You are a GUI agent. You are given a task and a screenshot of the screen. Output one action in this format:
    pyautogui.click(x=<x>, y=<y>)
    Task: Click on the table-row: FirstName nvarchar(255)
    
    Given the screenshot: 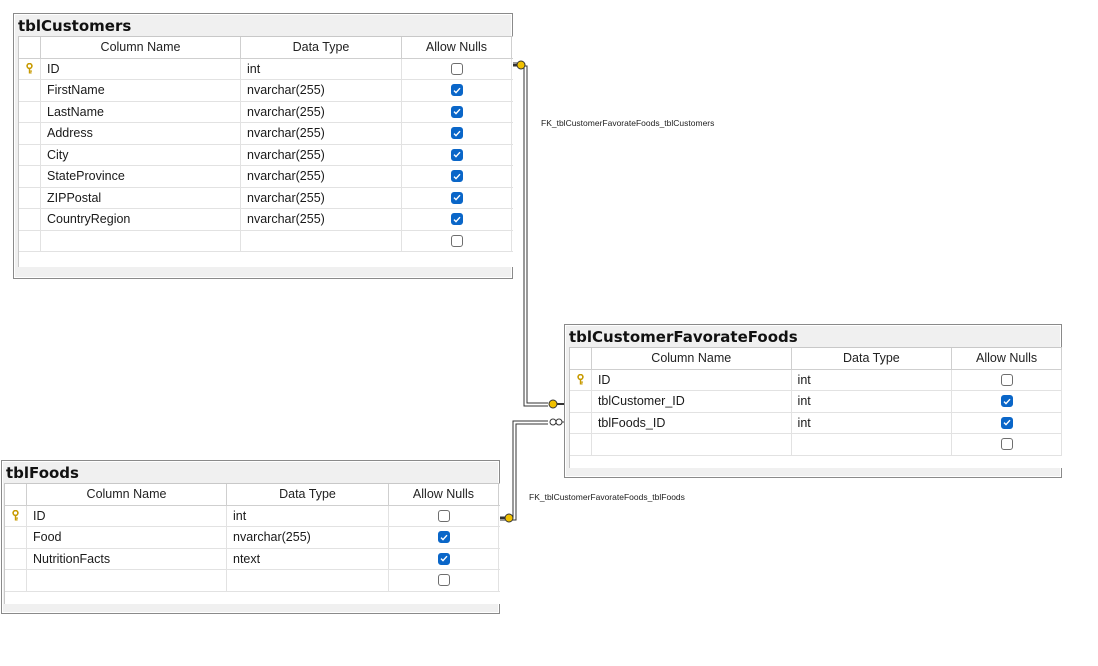 What is the action you would take?
    pyautogui.click(x=266, y=91)
    